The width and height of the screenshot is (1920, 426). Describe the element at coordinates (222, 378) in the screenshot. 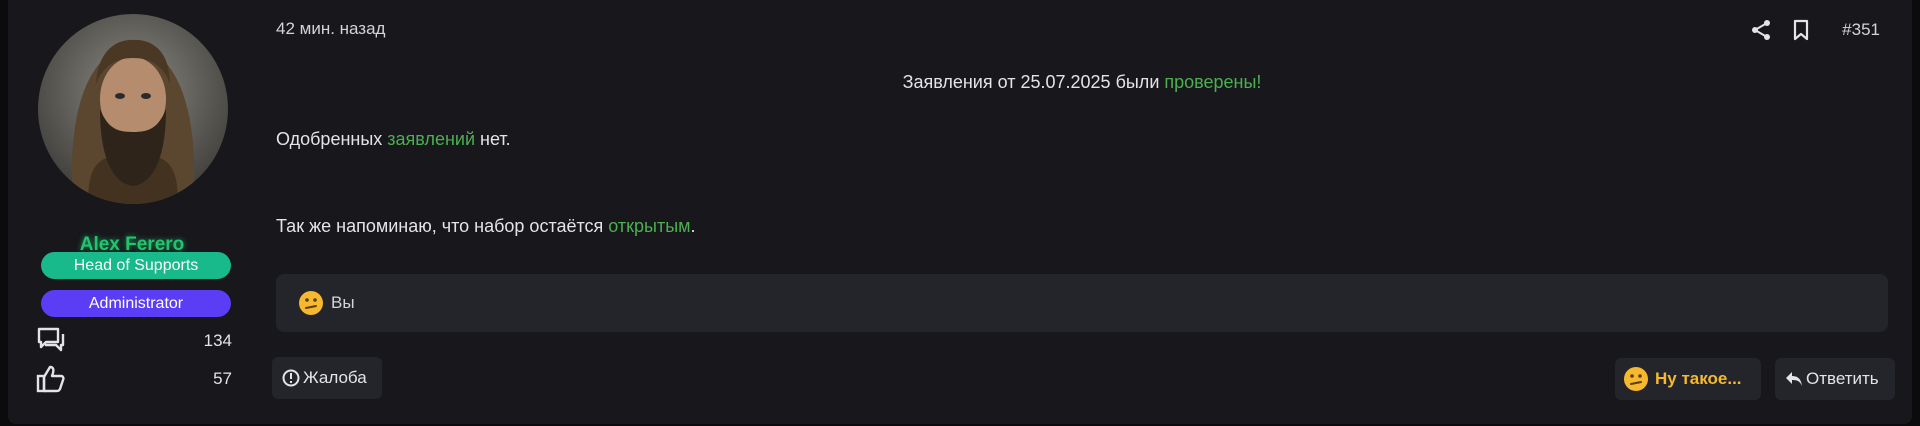

I see `likes-count: 57` at that location.